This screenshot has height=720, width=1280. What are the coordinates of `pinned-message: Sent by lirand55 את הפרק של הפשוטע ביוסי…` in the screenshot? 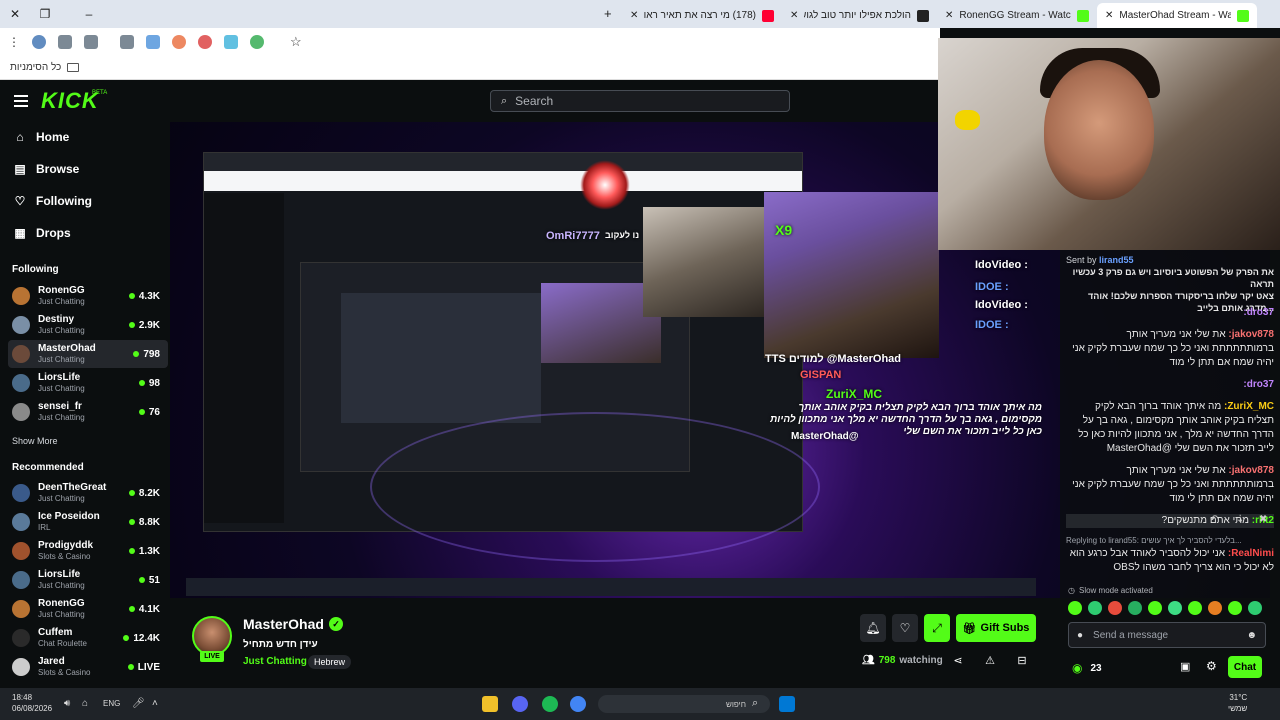 It's located at (1170, 284).